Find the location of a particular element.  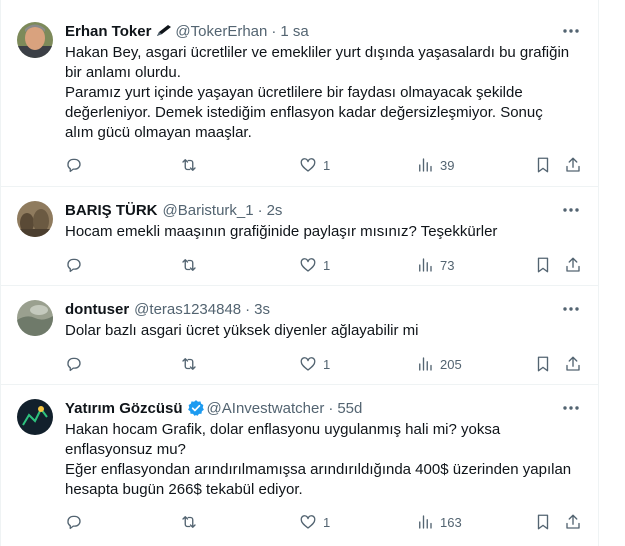

user-handle: @TokerErhan is located at coordinates (221, 31).